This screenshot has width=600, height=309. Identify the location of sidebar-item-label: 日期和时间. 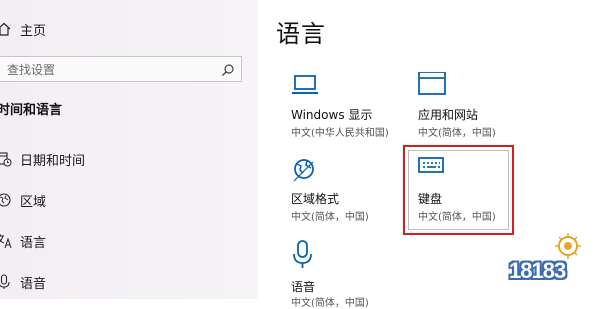
(53, 161).